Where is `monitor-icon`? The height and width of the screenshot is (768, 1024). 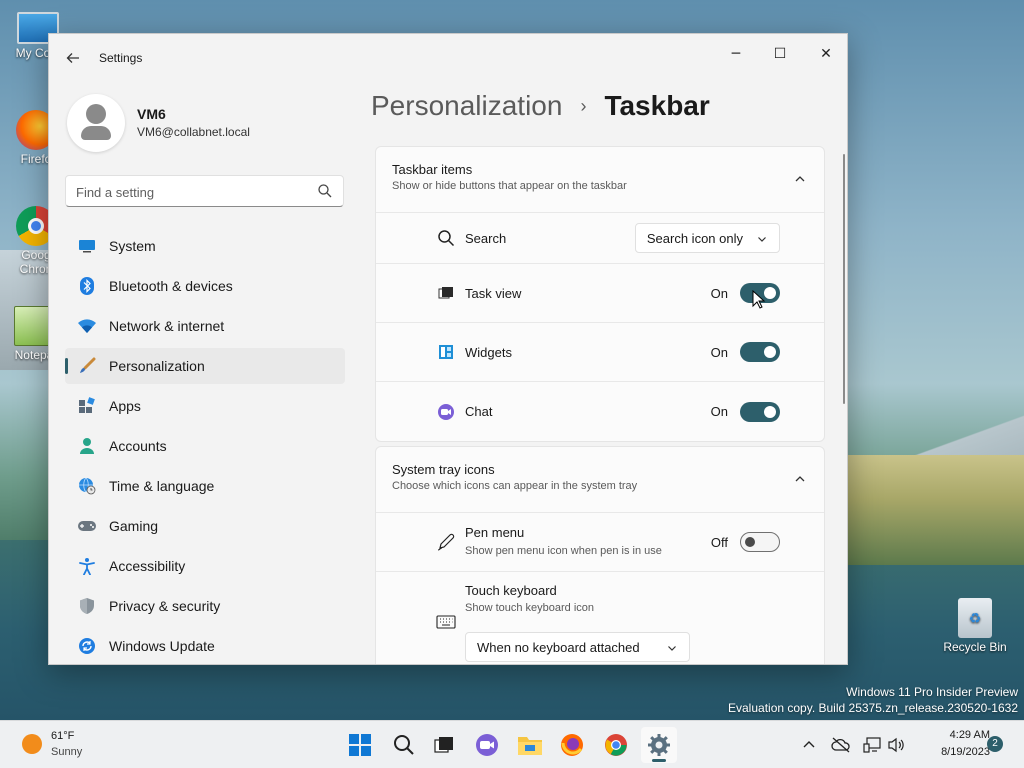 monitor-icon is located at coordinates (87, 246).